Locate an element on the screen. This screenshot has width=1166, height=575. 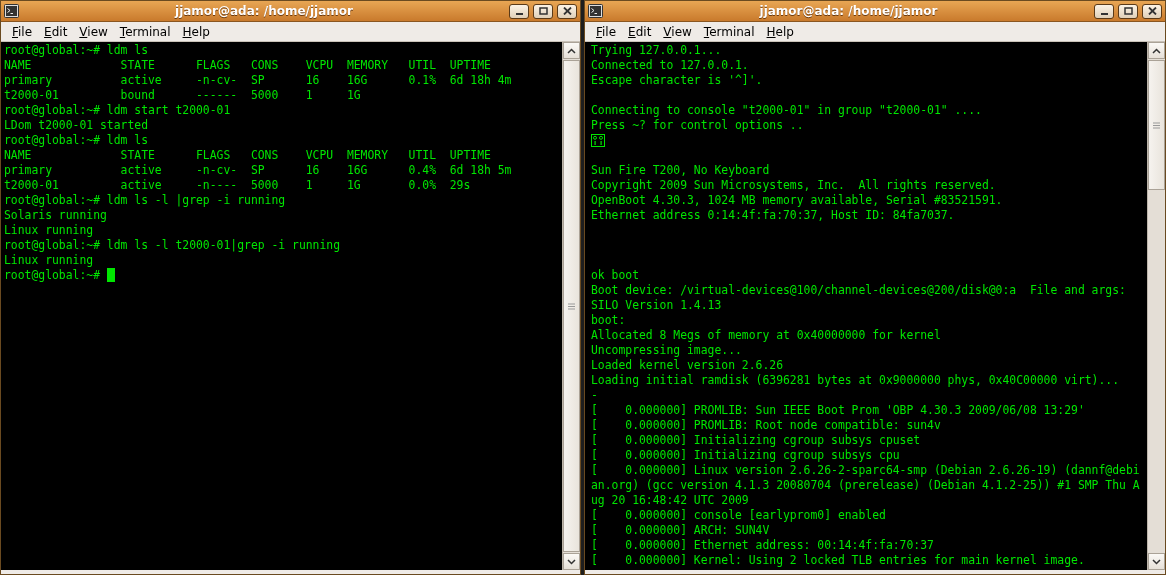
terminal-line: [ 0.000000] Initializing cgroup subsys cpu is located at coordinates (745, 455).